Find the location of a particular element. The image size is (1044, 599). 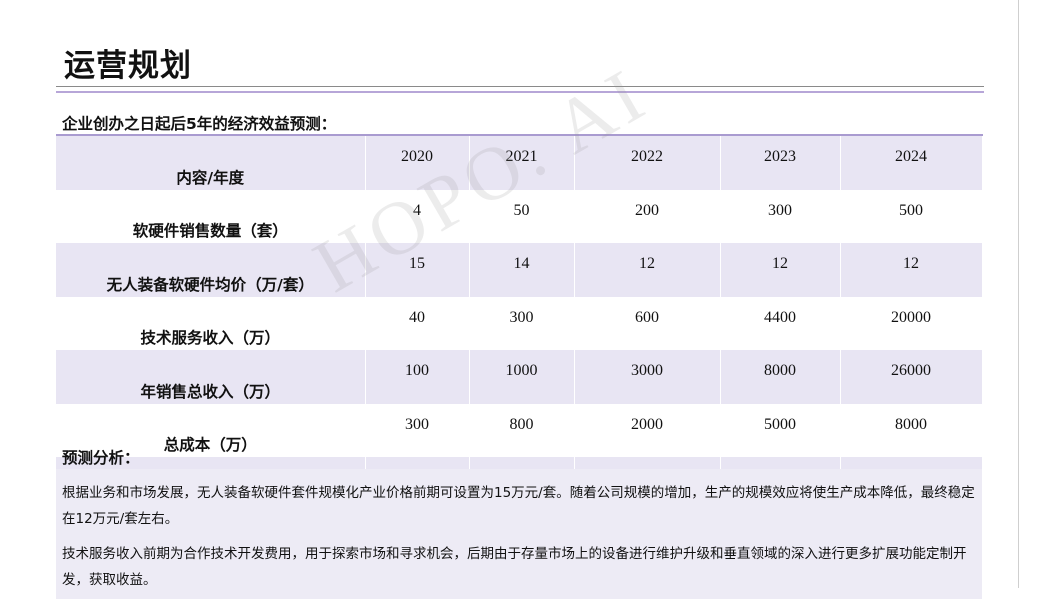

header-year: 2020 is located at coordinates (417, 162).